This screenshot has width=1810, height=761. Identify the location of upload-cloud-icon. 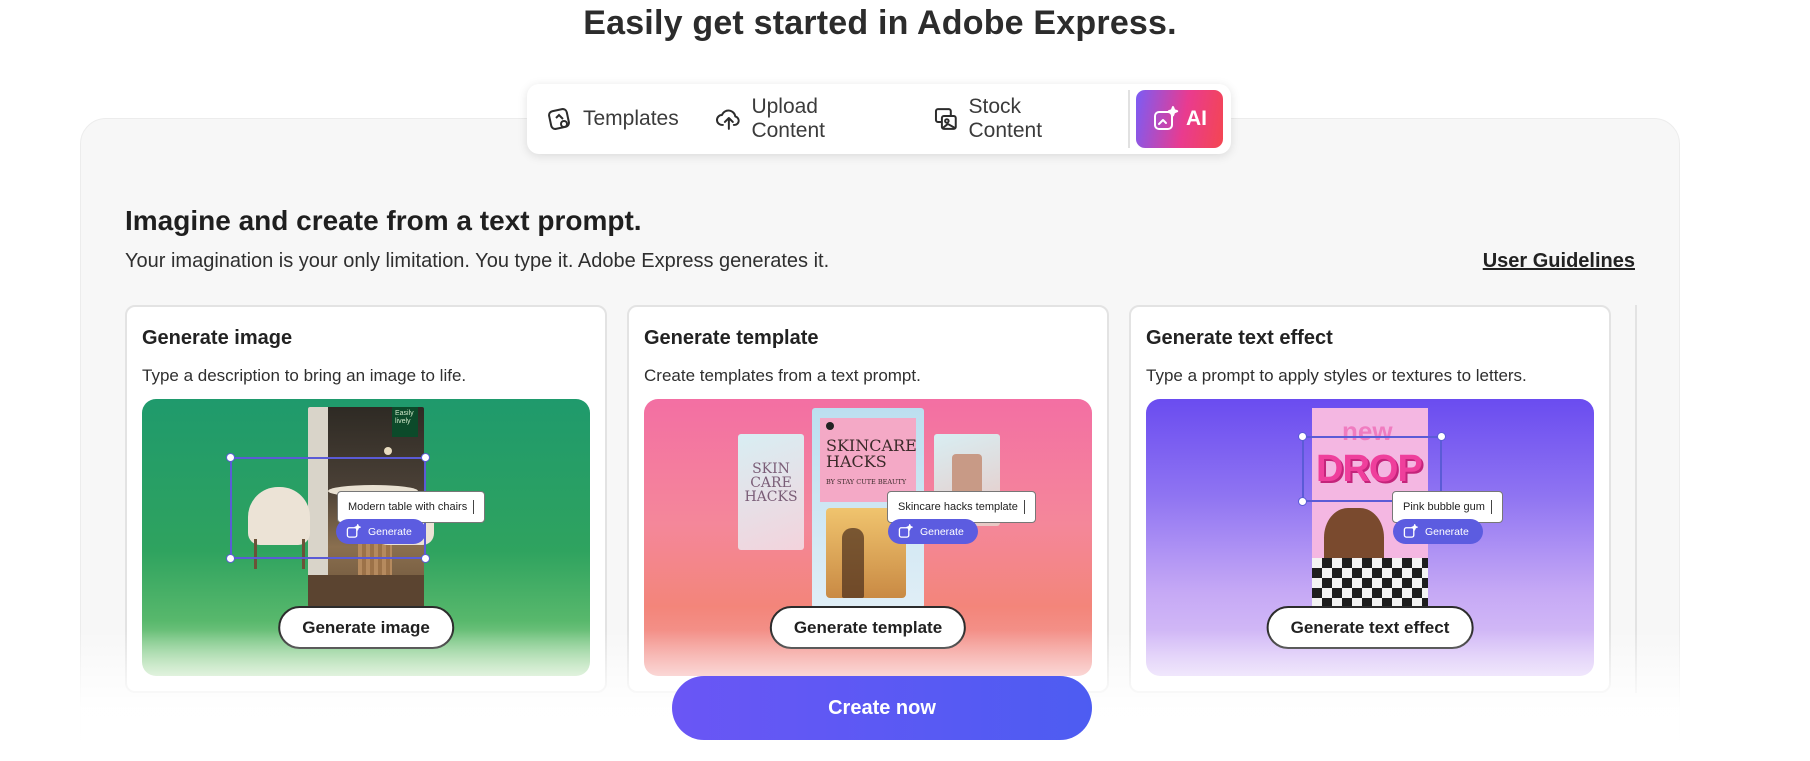
(727, 119).